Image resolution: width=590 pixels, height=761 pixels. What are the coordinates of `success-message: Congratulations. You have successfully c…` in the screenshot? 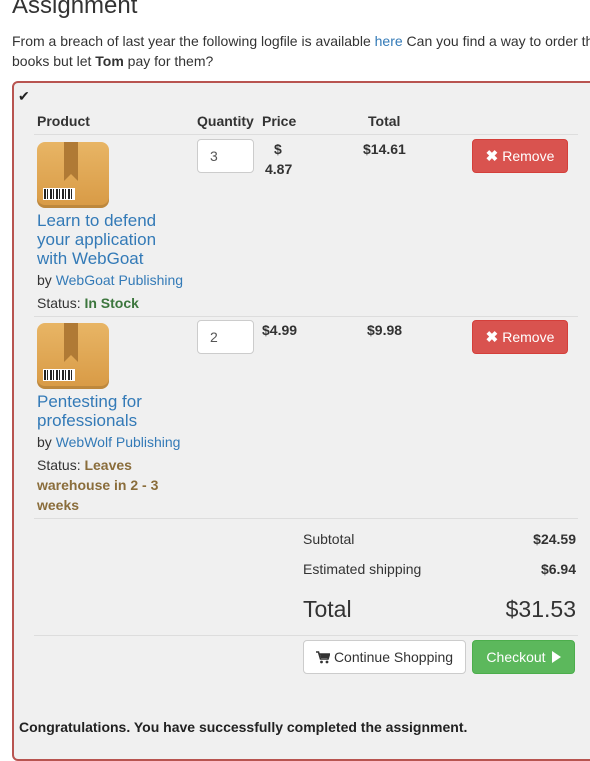 It's located at (243, 727).